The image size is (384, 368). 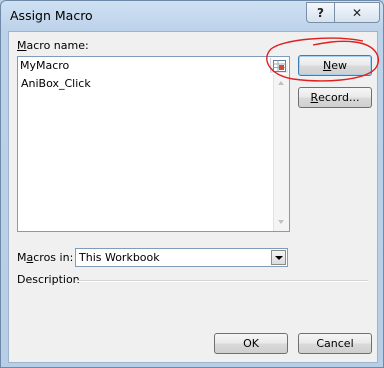 I want to click on range-selector-icon, so click(x=279, y=65).